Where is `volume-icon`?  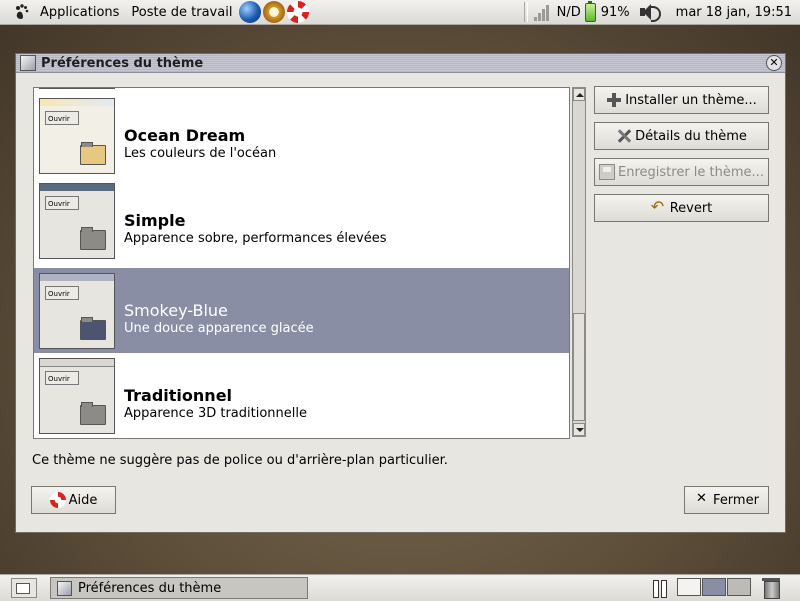 volume-icon is located at coordinates (649, 12).